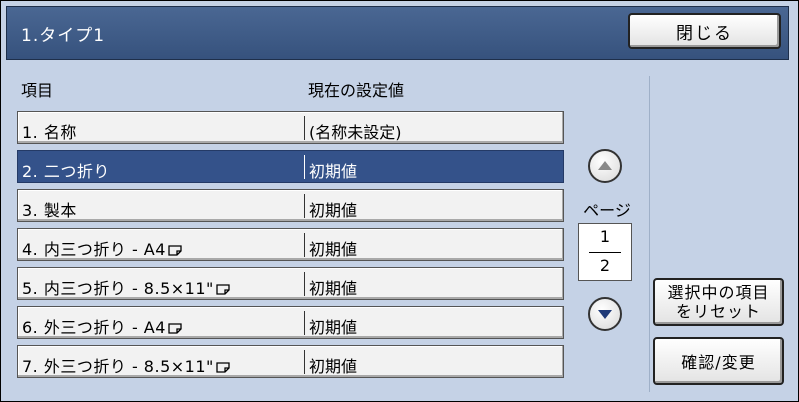 This screenshot has width=799, height=402. What do you see at coordinates (66, 171) in the screenshot?
I see `list-item-label: 2. 二つ折り` at bounding box center [66, 171].